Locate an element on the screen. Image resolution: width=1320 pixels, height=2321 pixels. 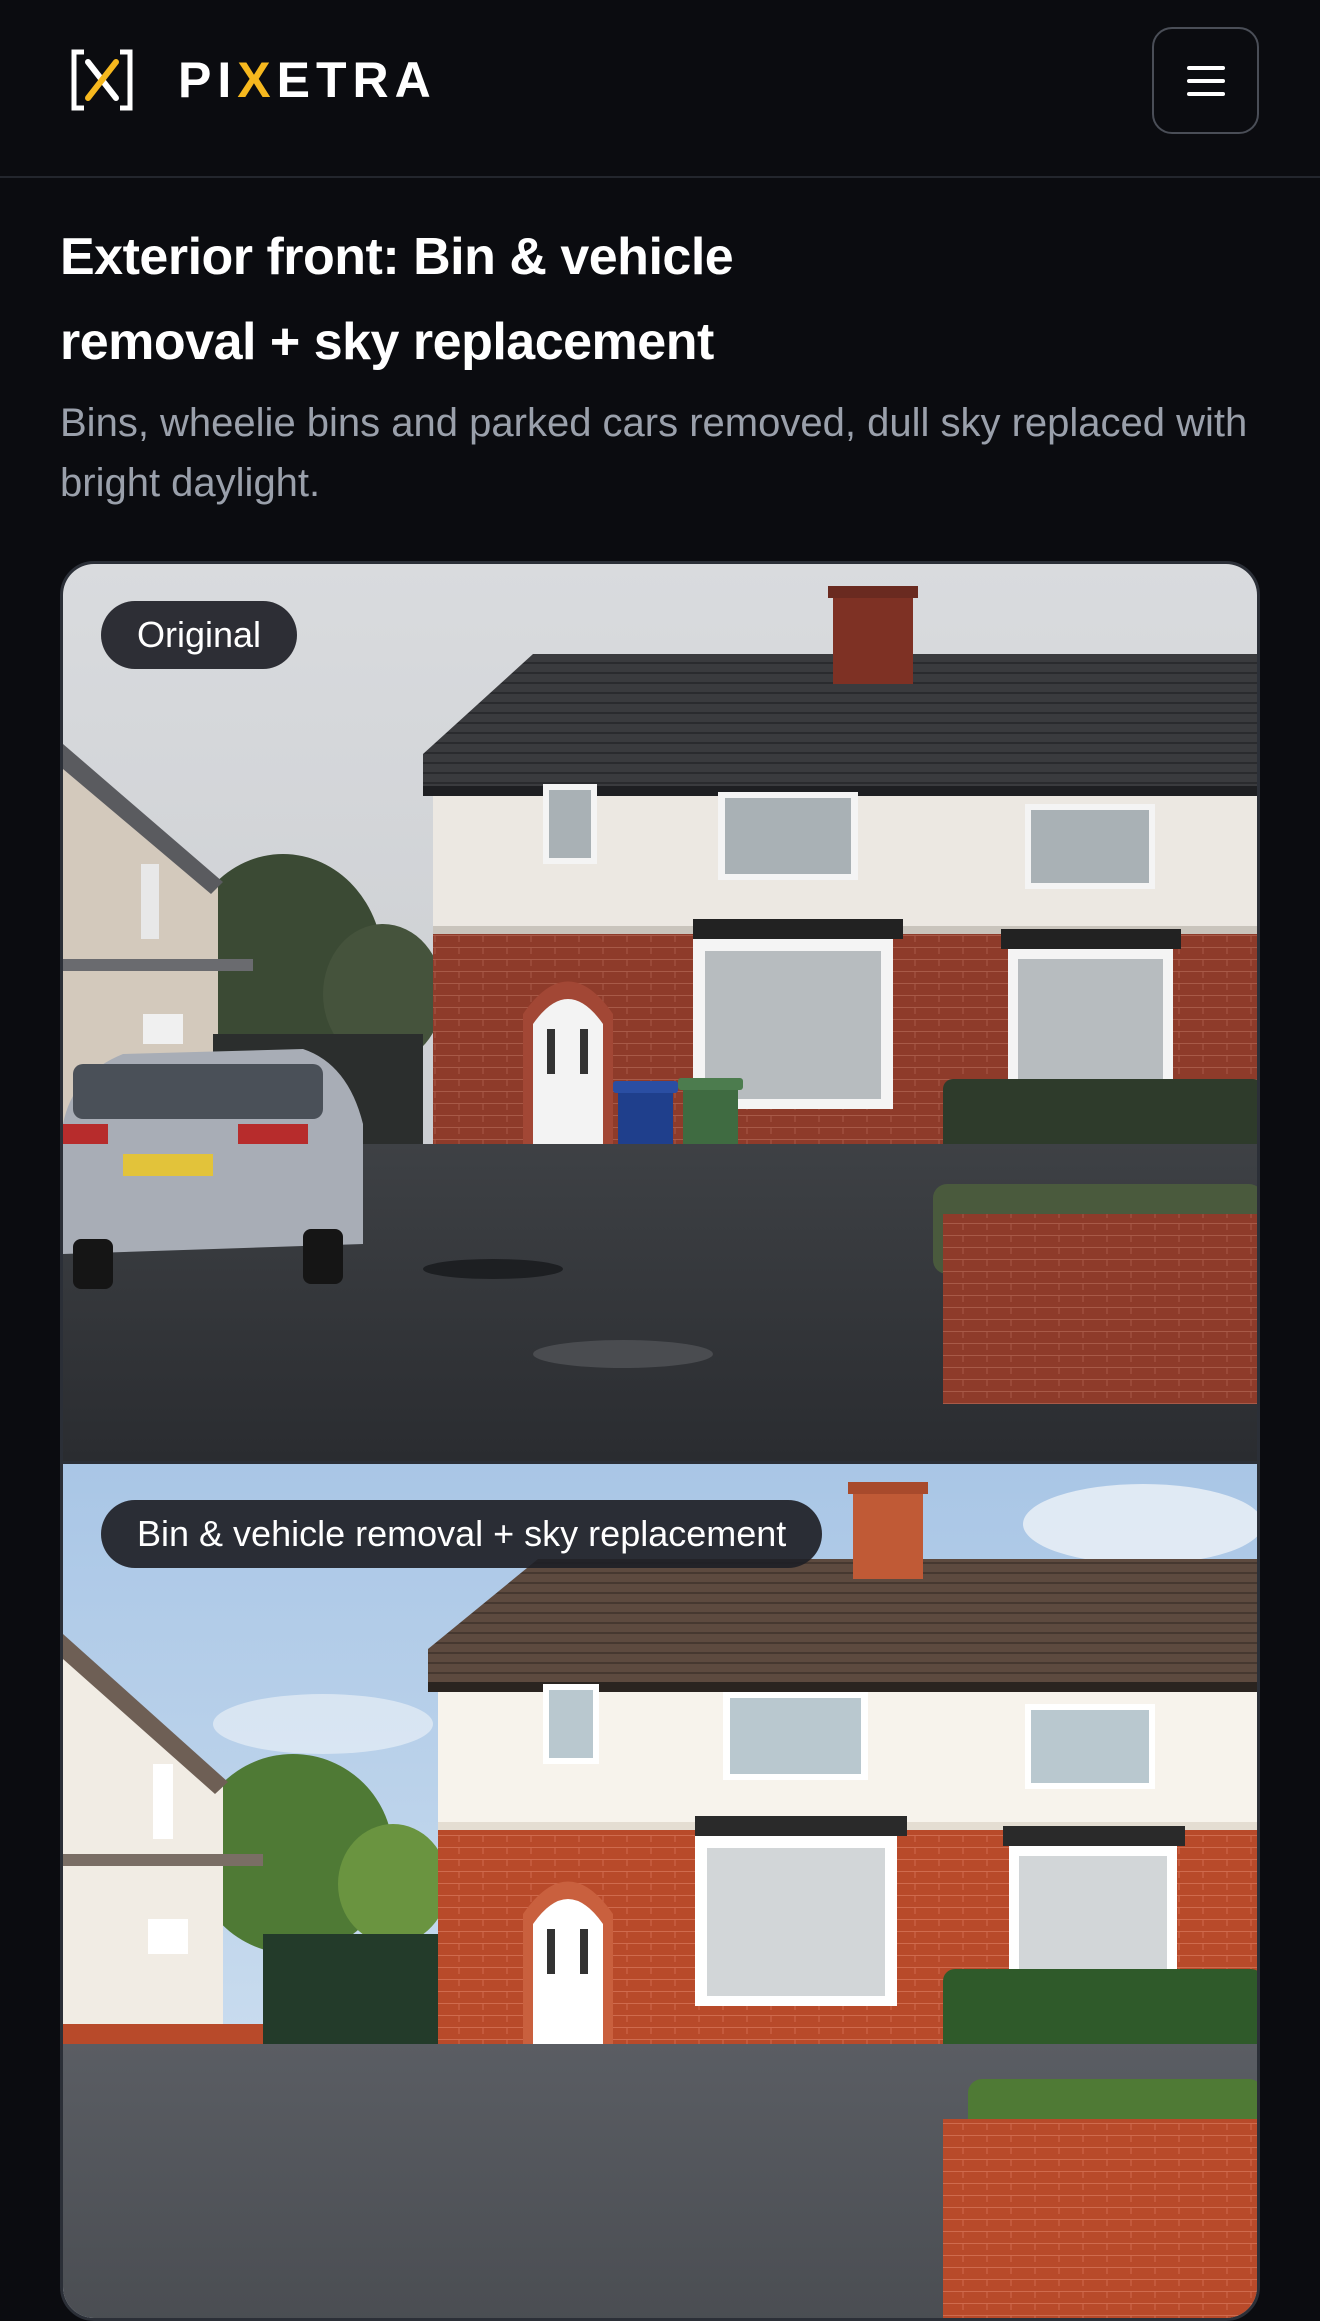
edited-label-badge: Bin & vehicle removal + sky replacement is located at coordinates (462, 1534).